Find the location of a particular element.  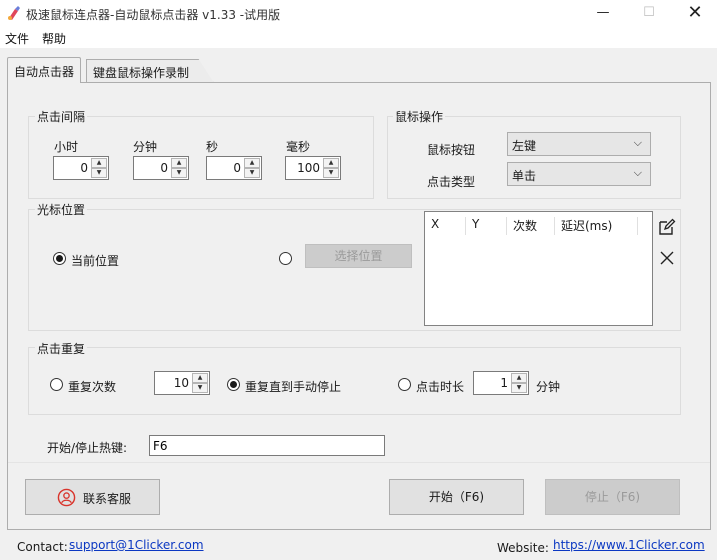

hotkey-label: 开始/停止热键: is located at coordinates (87, 448).